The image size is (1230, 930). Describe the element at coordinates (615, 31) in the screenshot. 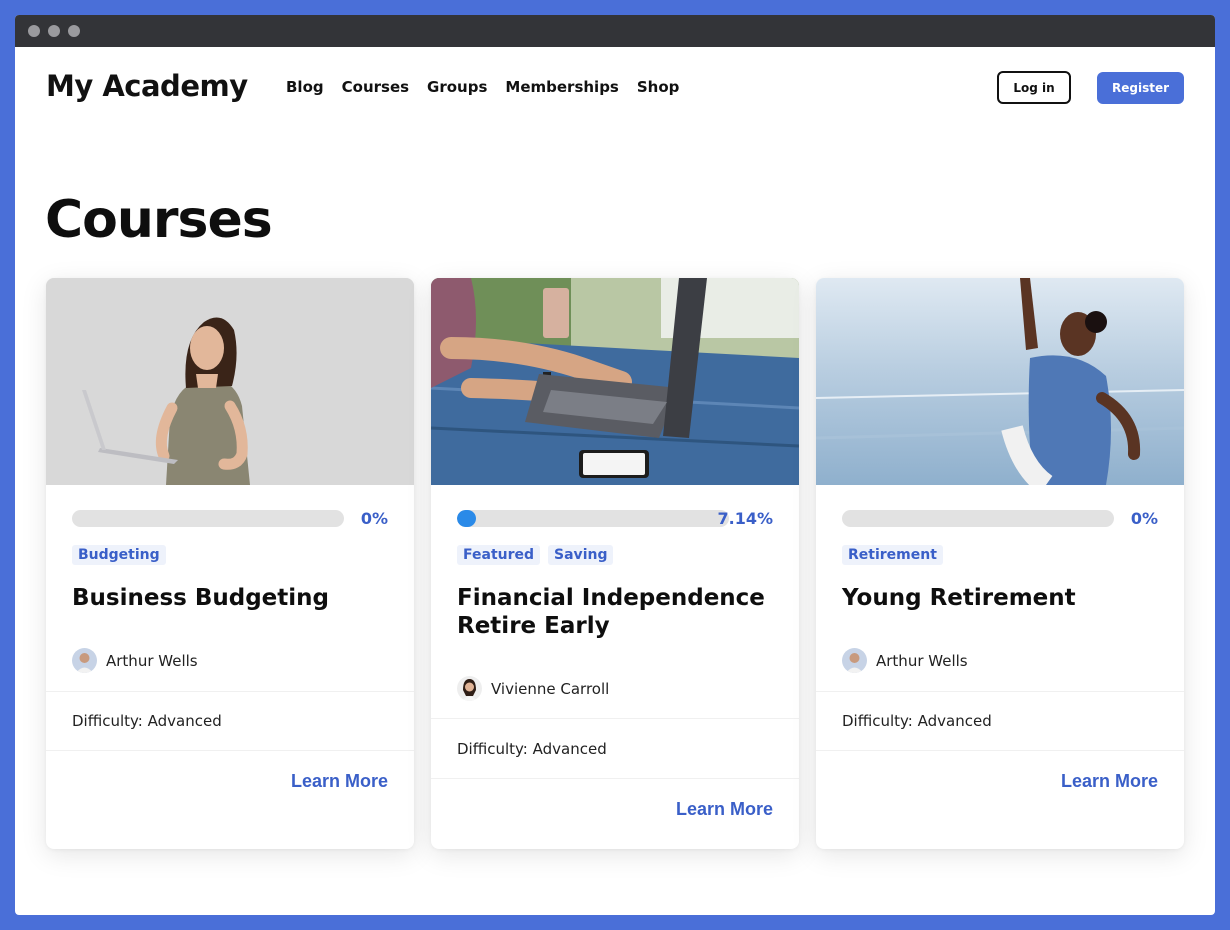

I see `window-titlebar` at that location.